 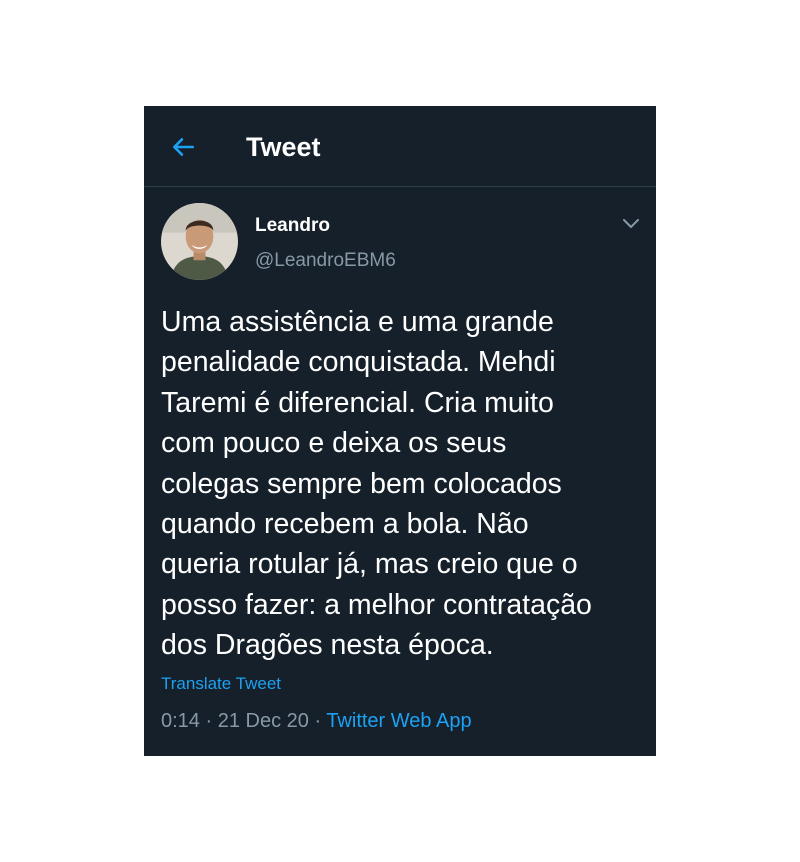 I want to click on user-name: Leandro, so click(x=292, y=226).